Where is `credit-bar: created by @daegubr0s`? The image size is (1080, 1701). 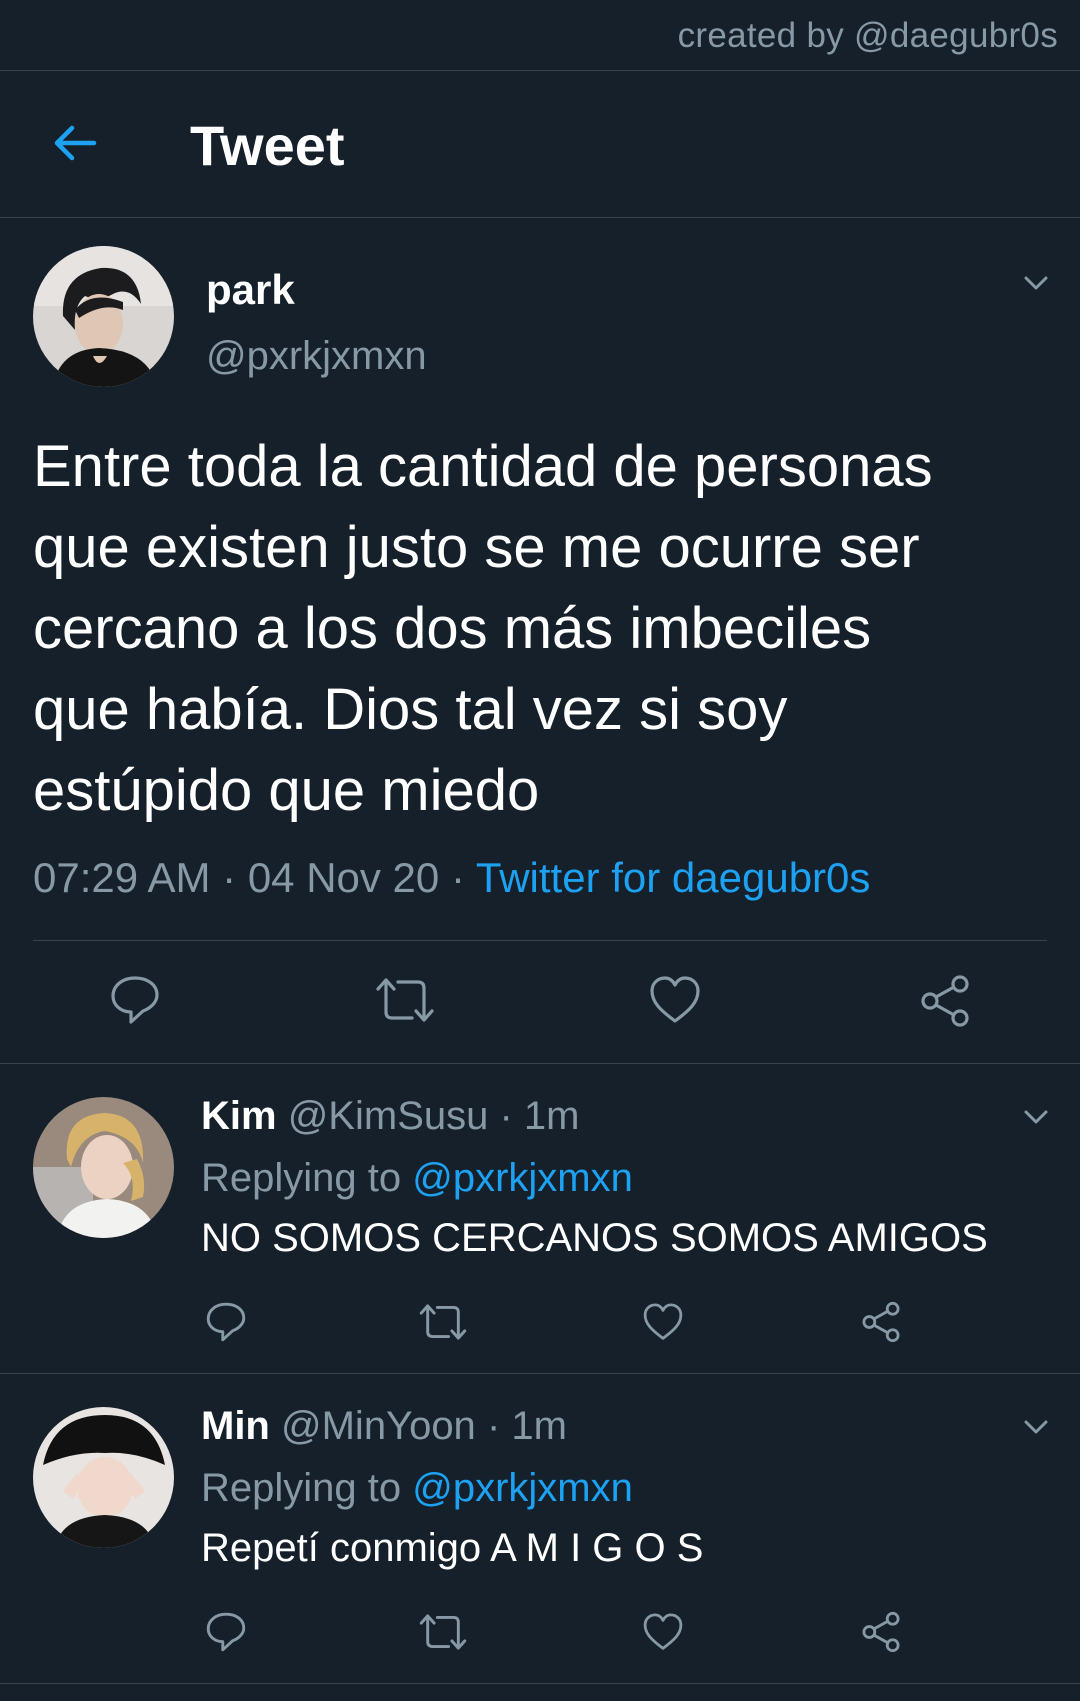
credit-bar: created by @daegubr0s is located at coordinates (540, 35).